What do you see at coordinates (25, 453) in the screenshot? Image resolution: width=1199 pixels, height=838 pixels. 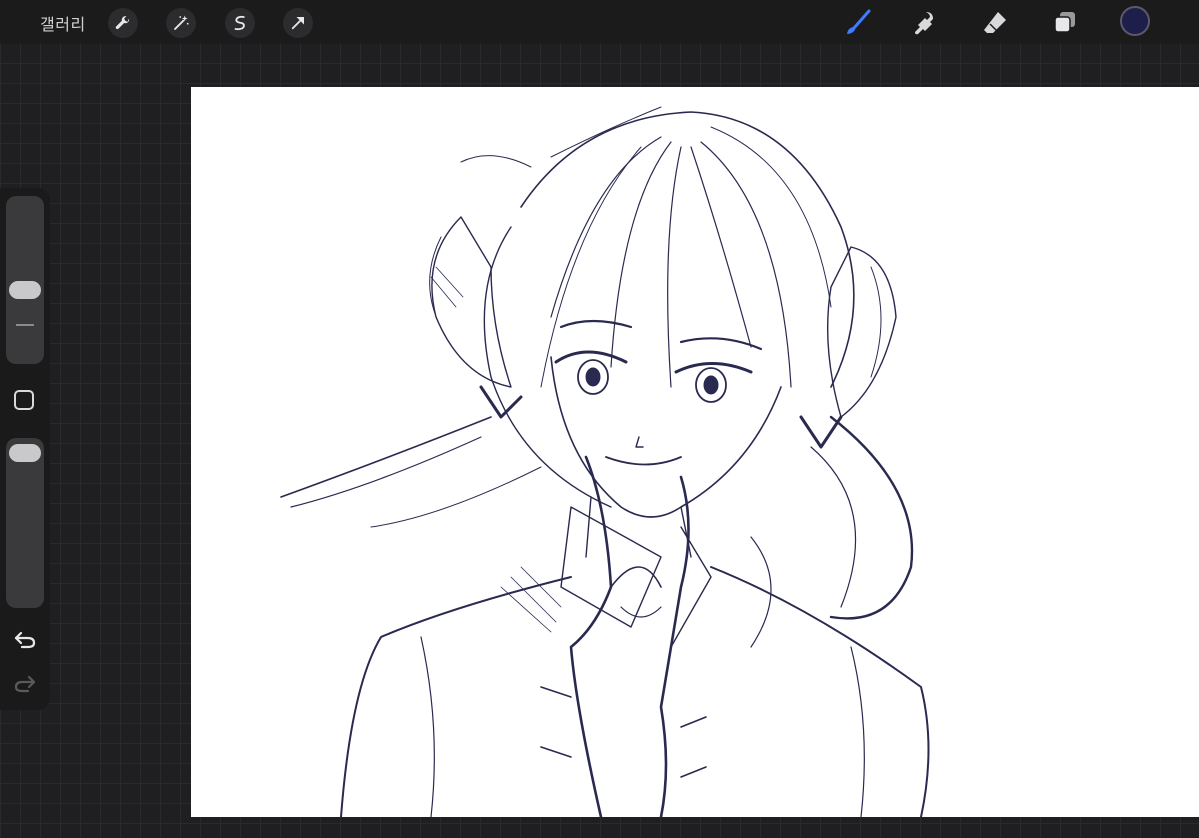 I see `opacity-thumb` at bounding box center [25, 453].